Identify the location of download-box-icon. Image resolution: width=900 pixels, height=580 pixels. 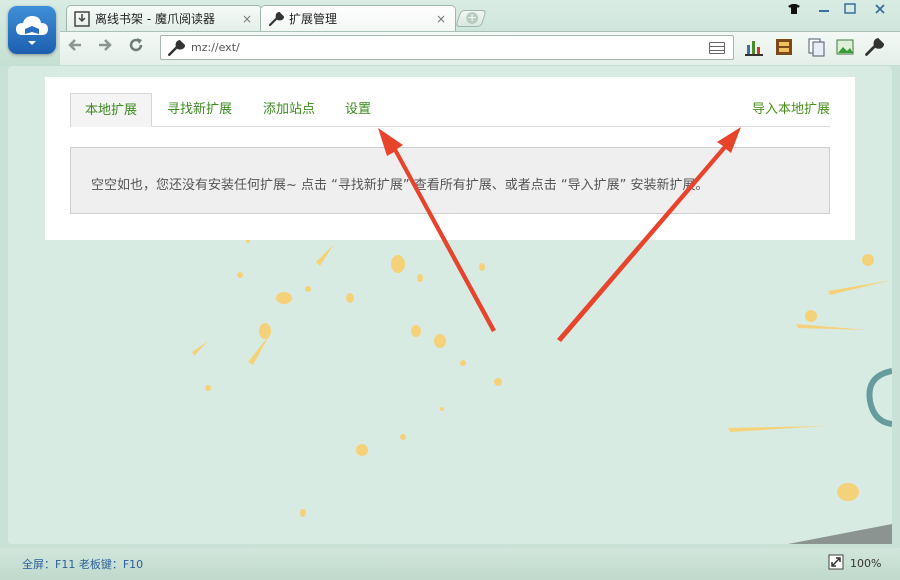
(82, 19).